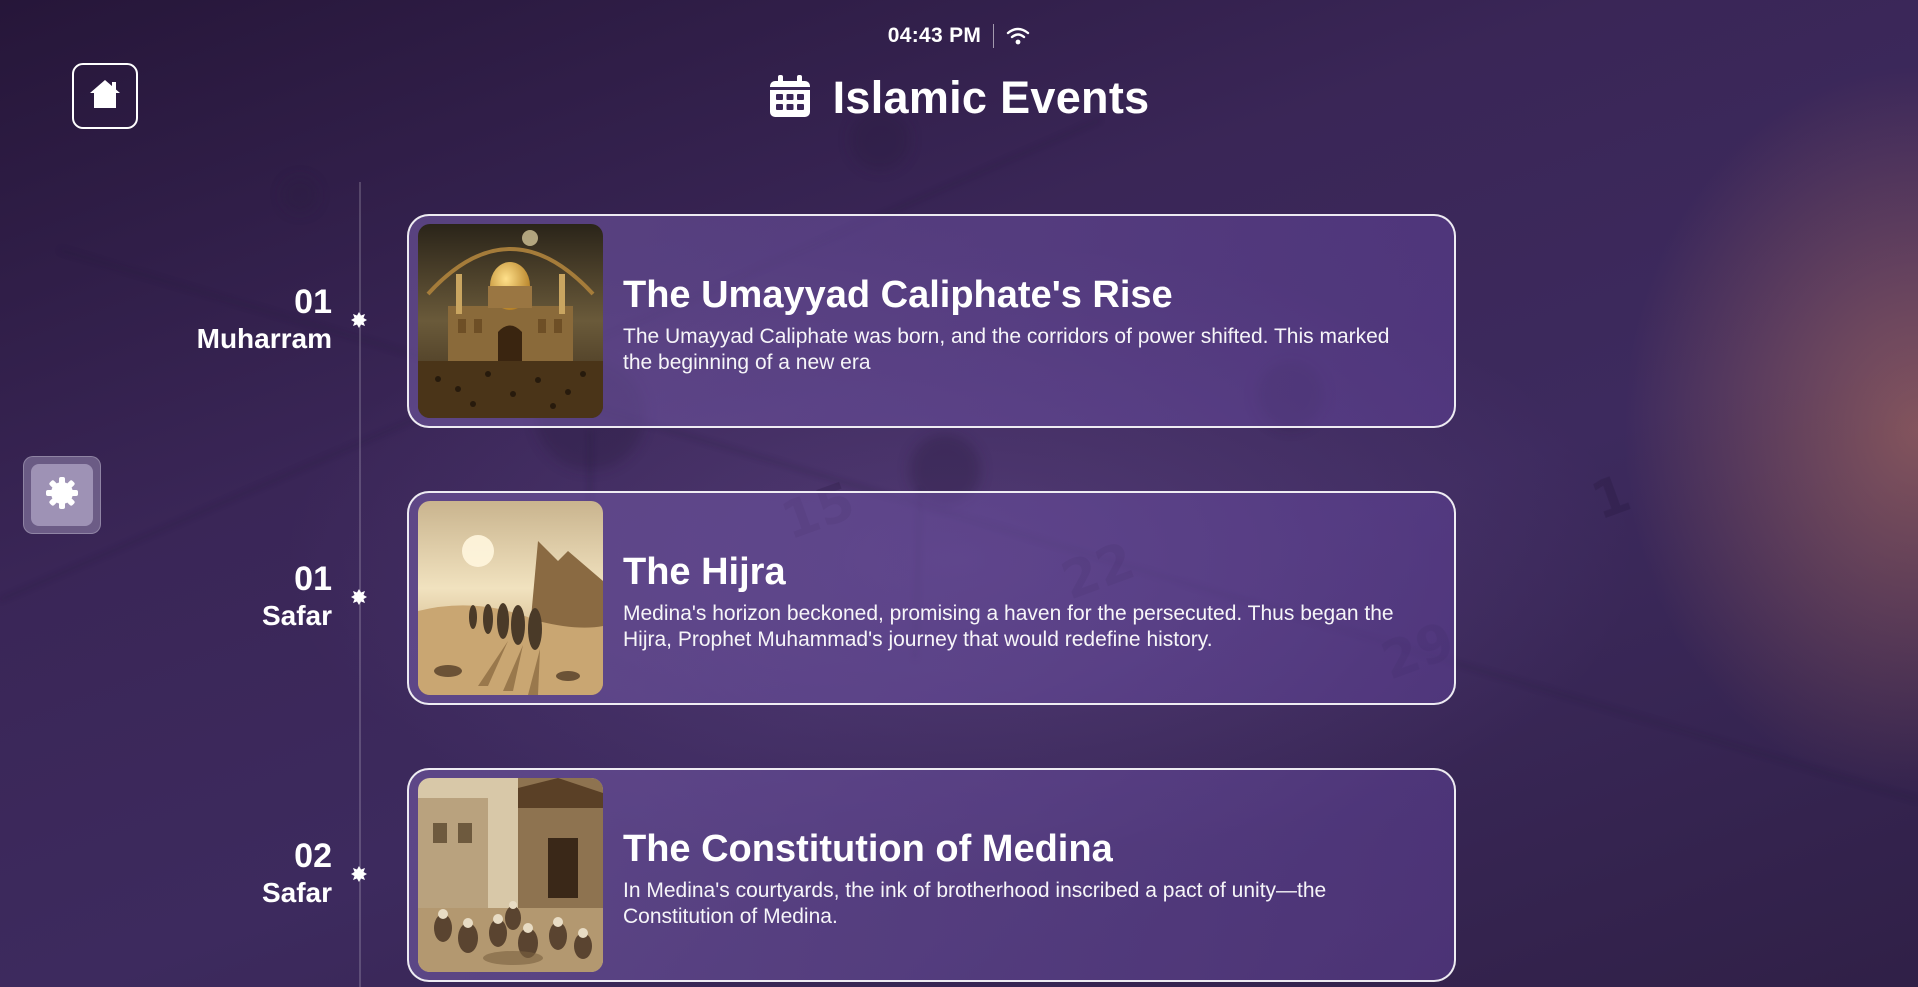 The width and height of the screenshot is (1918, 987). Describe the element at coordinates (994, 36) in the screenshot. I see `status-divider` at that location.